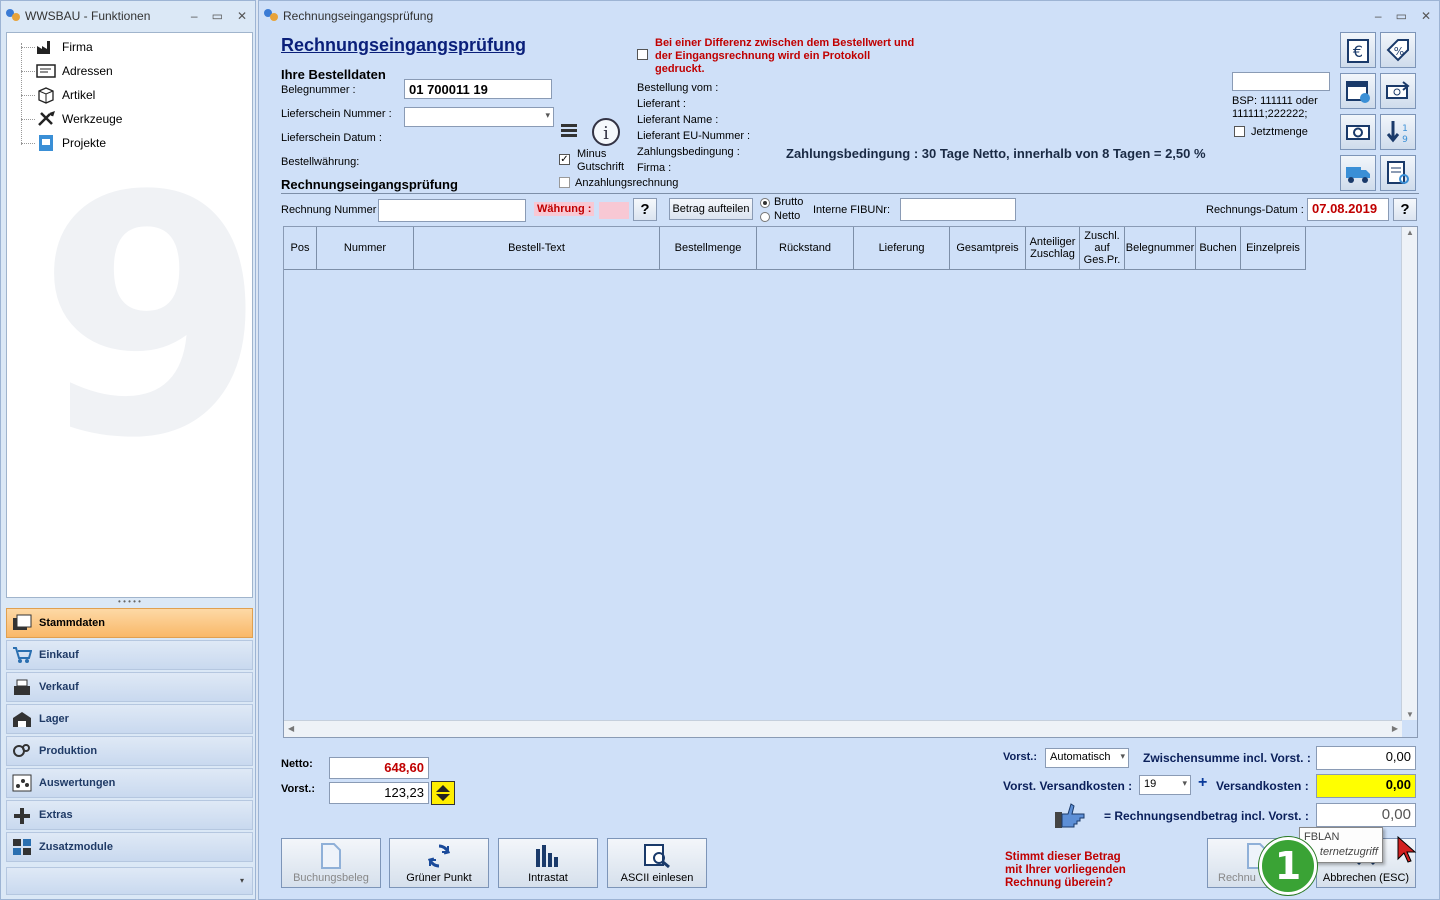 This screenshot has height=900, width=1440. What do you see at coordinates (548, 863) in the screenshot?
I see `intrastat-button: Intrastat` at bounding box center [548, 863].